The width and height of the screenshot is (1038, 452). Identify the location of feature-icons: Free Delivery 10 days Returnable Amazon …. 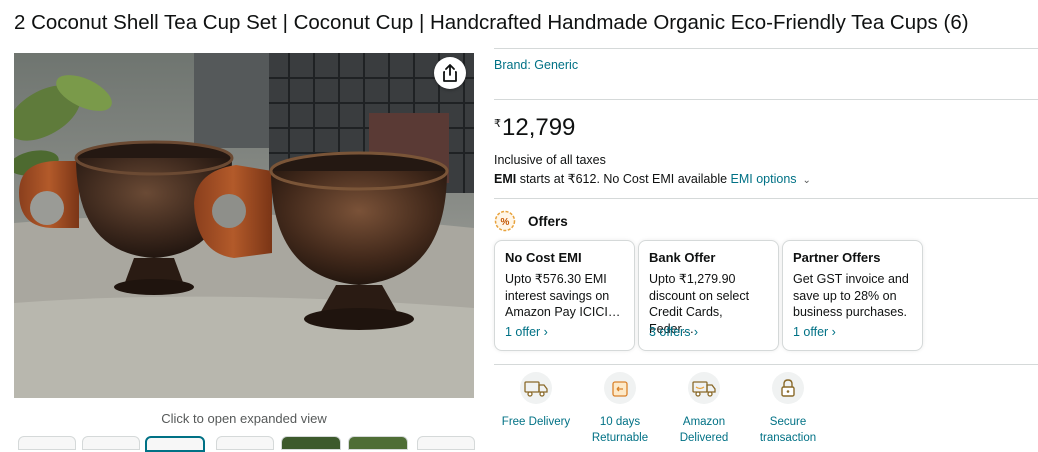
(674, 408).